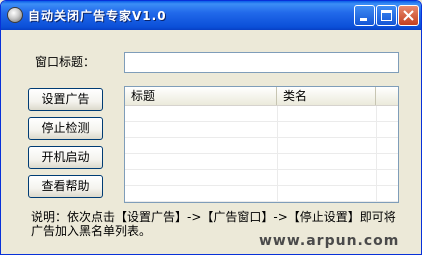  What do you see at coordinates (261, 62) in the screenshot?
I see `window-title-input` at bounding box center [261, 62].